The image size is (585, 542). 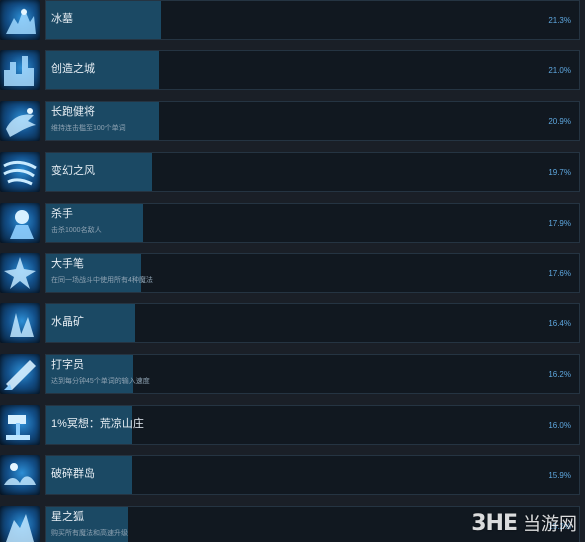 What do you see at coordinates (67, 264) in the screenshot?
I see `achievement-name: 大手笔` at bounding box center [67, 264].